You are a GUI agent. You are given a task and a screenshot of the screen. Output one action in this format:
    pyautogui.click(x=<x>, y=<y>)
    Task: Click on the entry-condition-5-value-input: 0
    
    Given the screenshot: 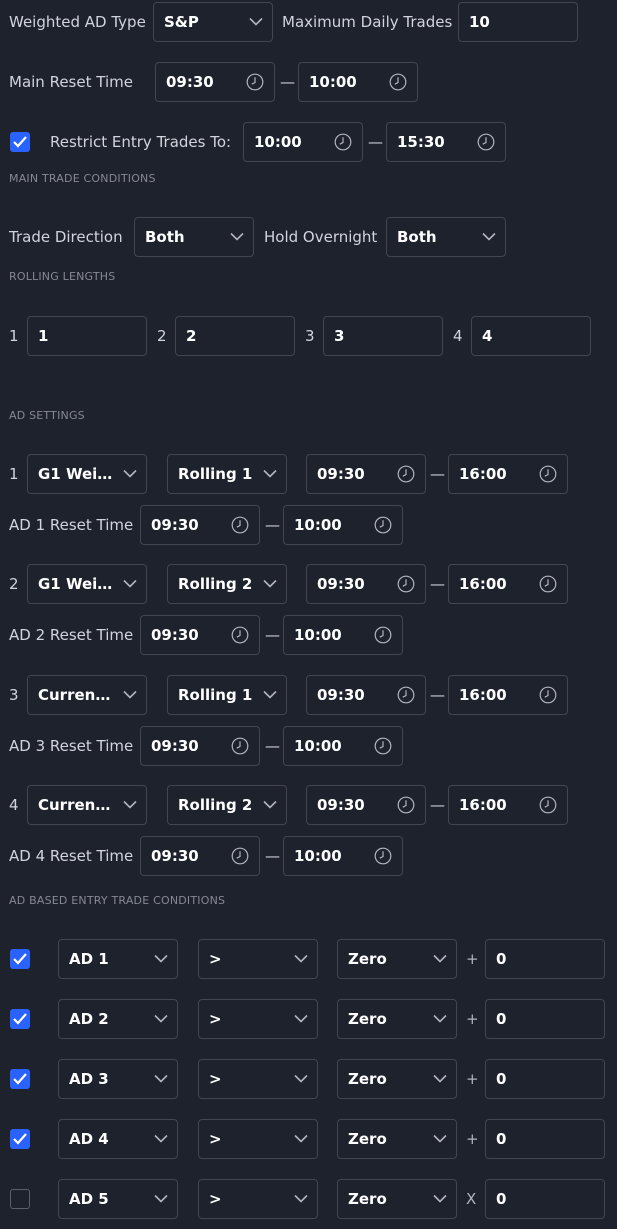 What is the action you would take?
    pyautogui.click(x=545, y=1199)
    